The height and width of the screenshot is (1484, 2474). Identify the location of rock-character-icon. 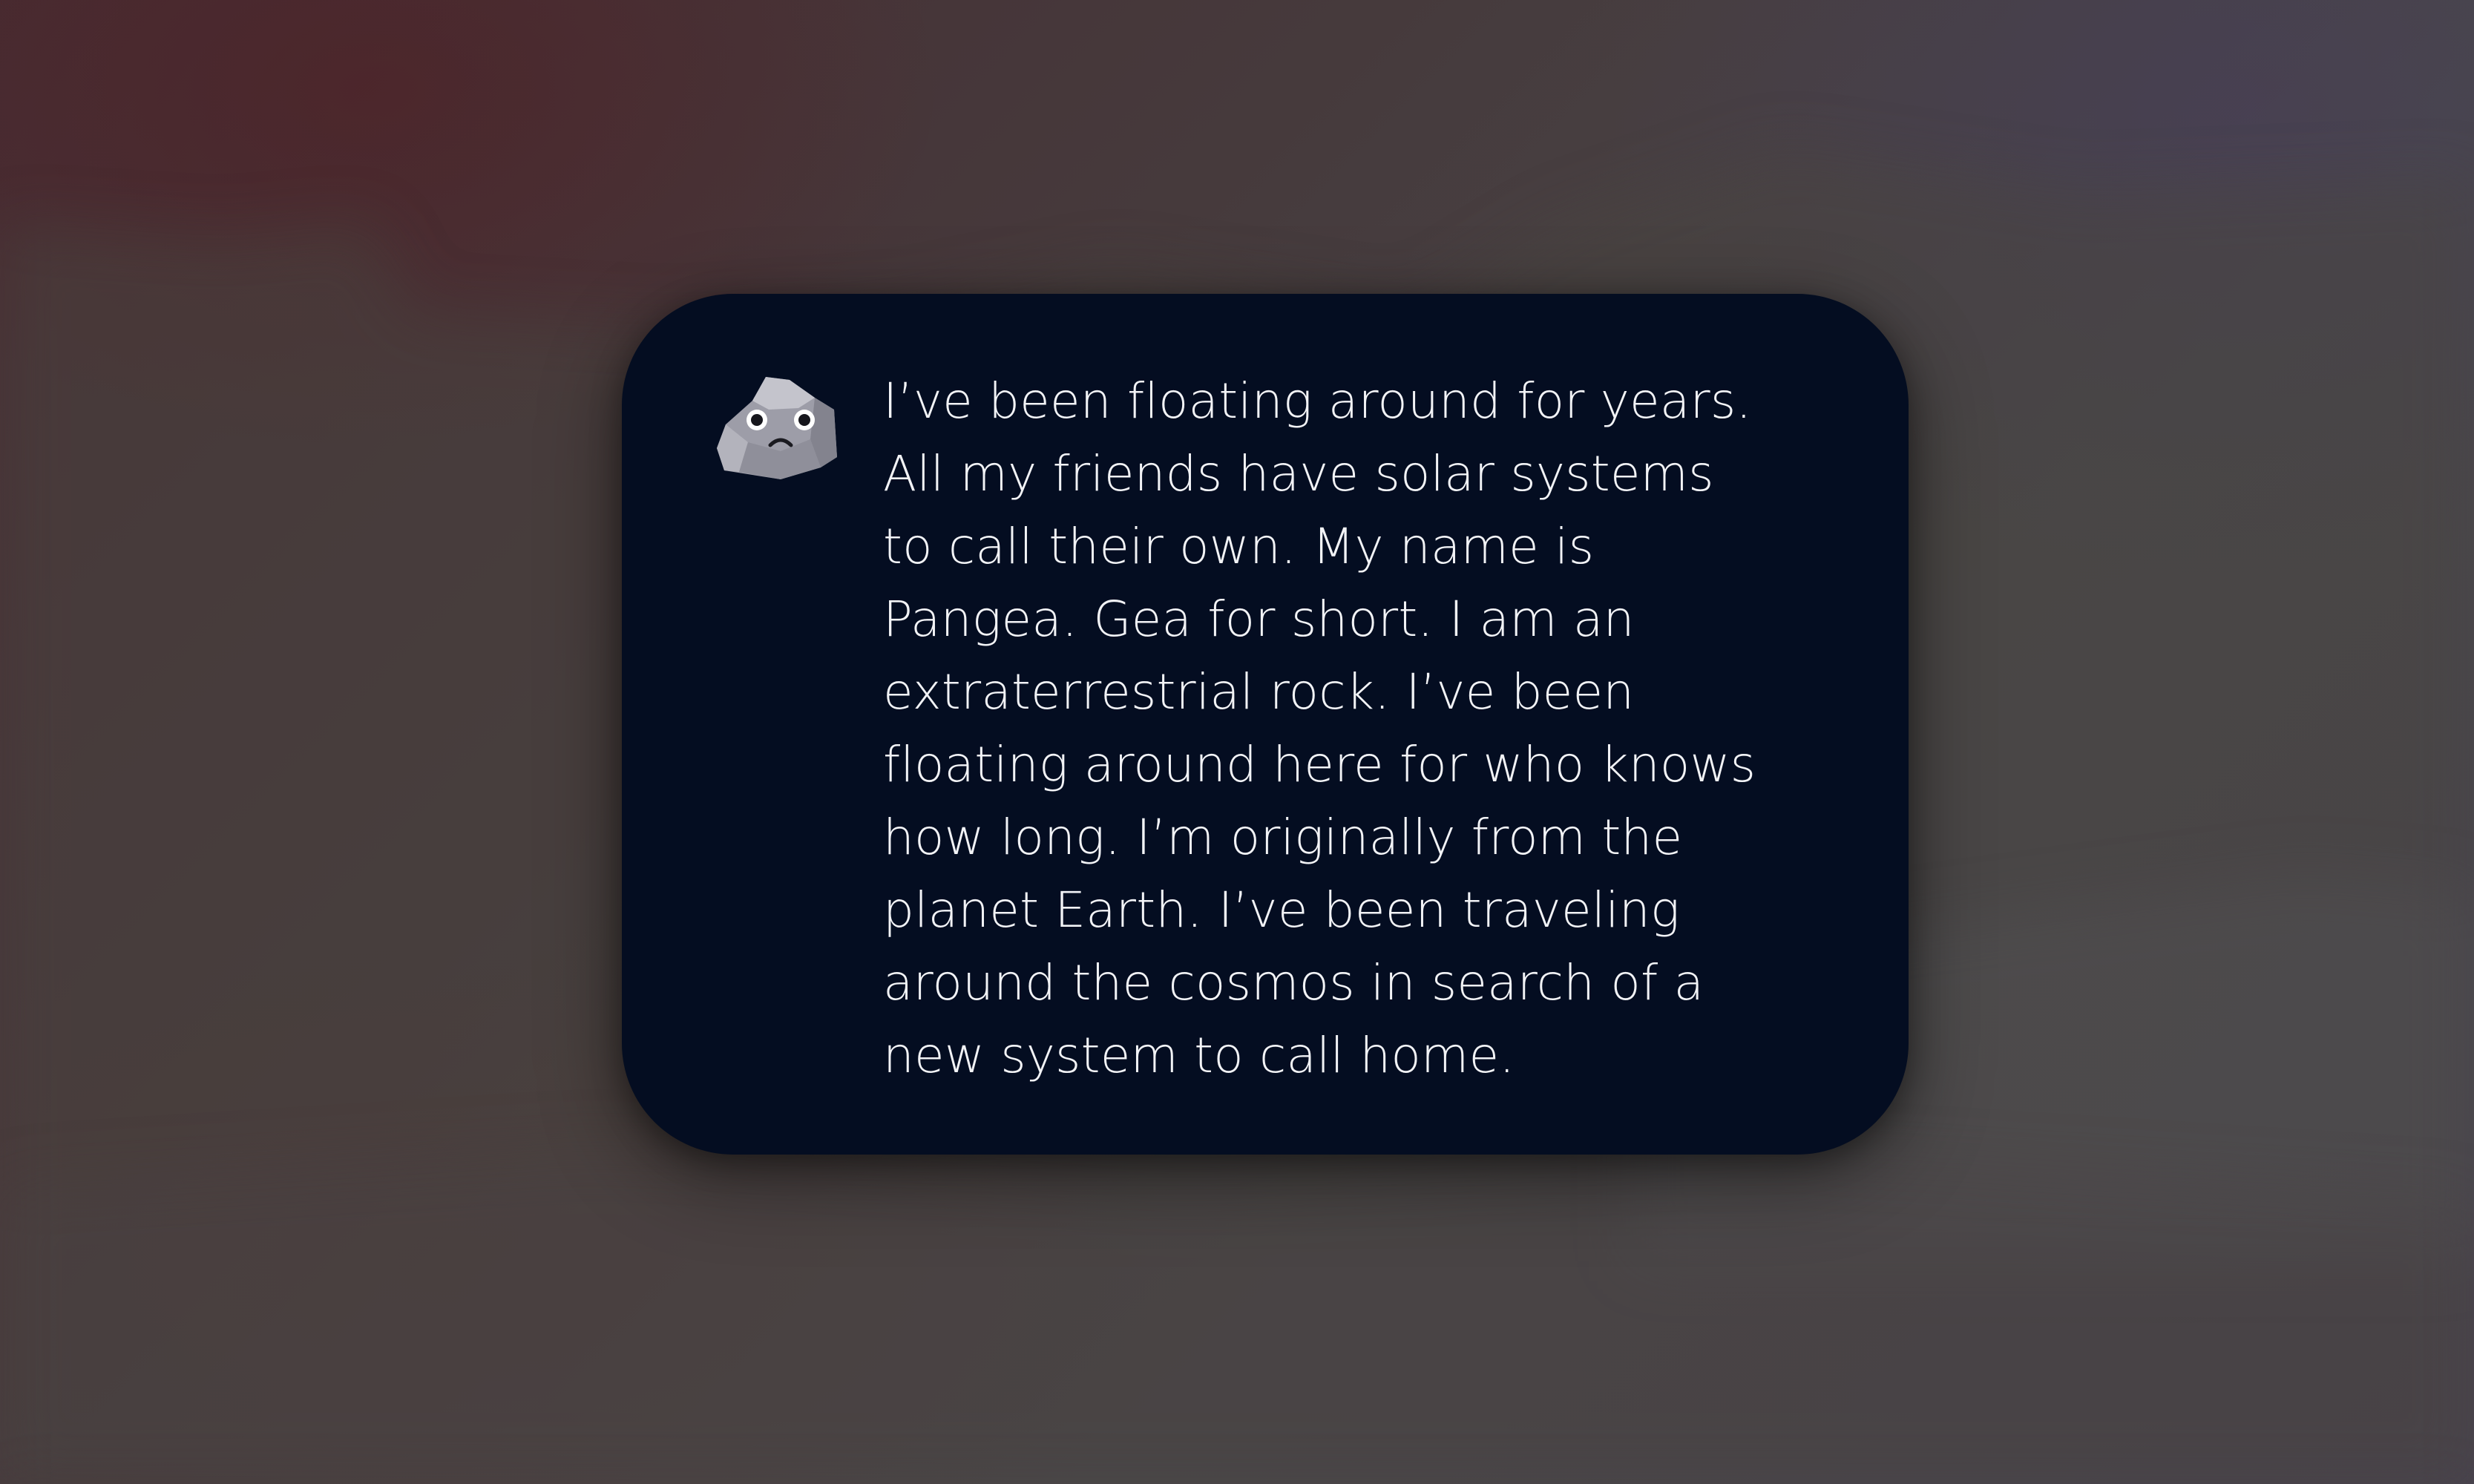
(777, 426).